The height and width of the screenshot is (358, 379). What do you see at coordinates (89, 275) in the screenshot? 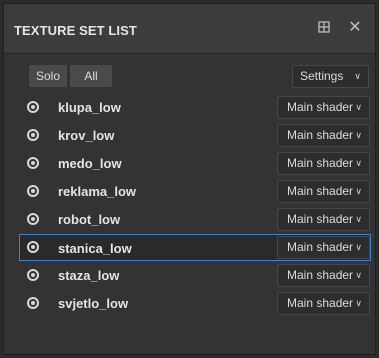
I see `texture-set-name: staza_low` at bounding box center [89, 275].